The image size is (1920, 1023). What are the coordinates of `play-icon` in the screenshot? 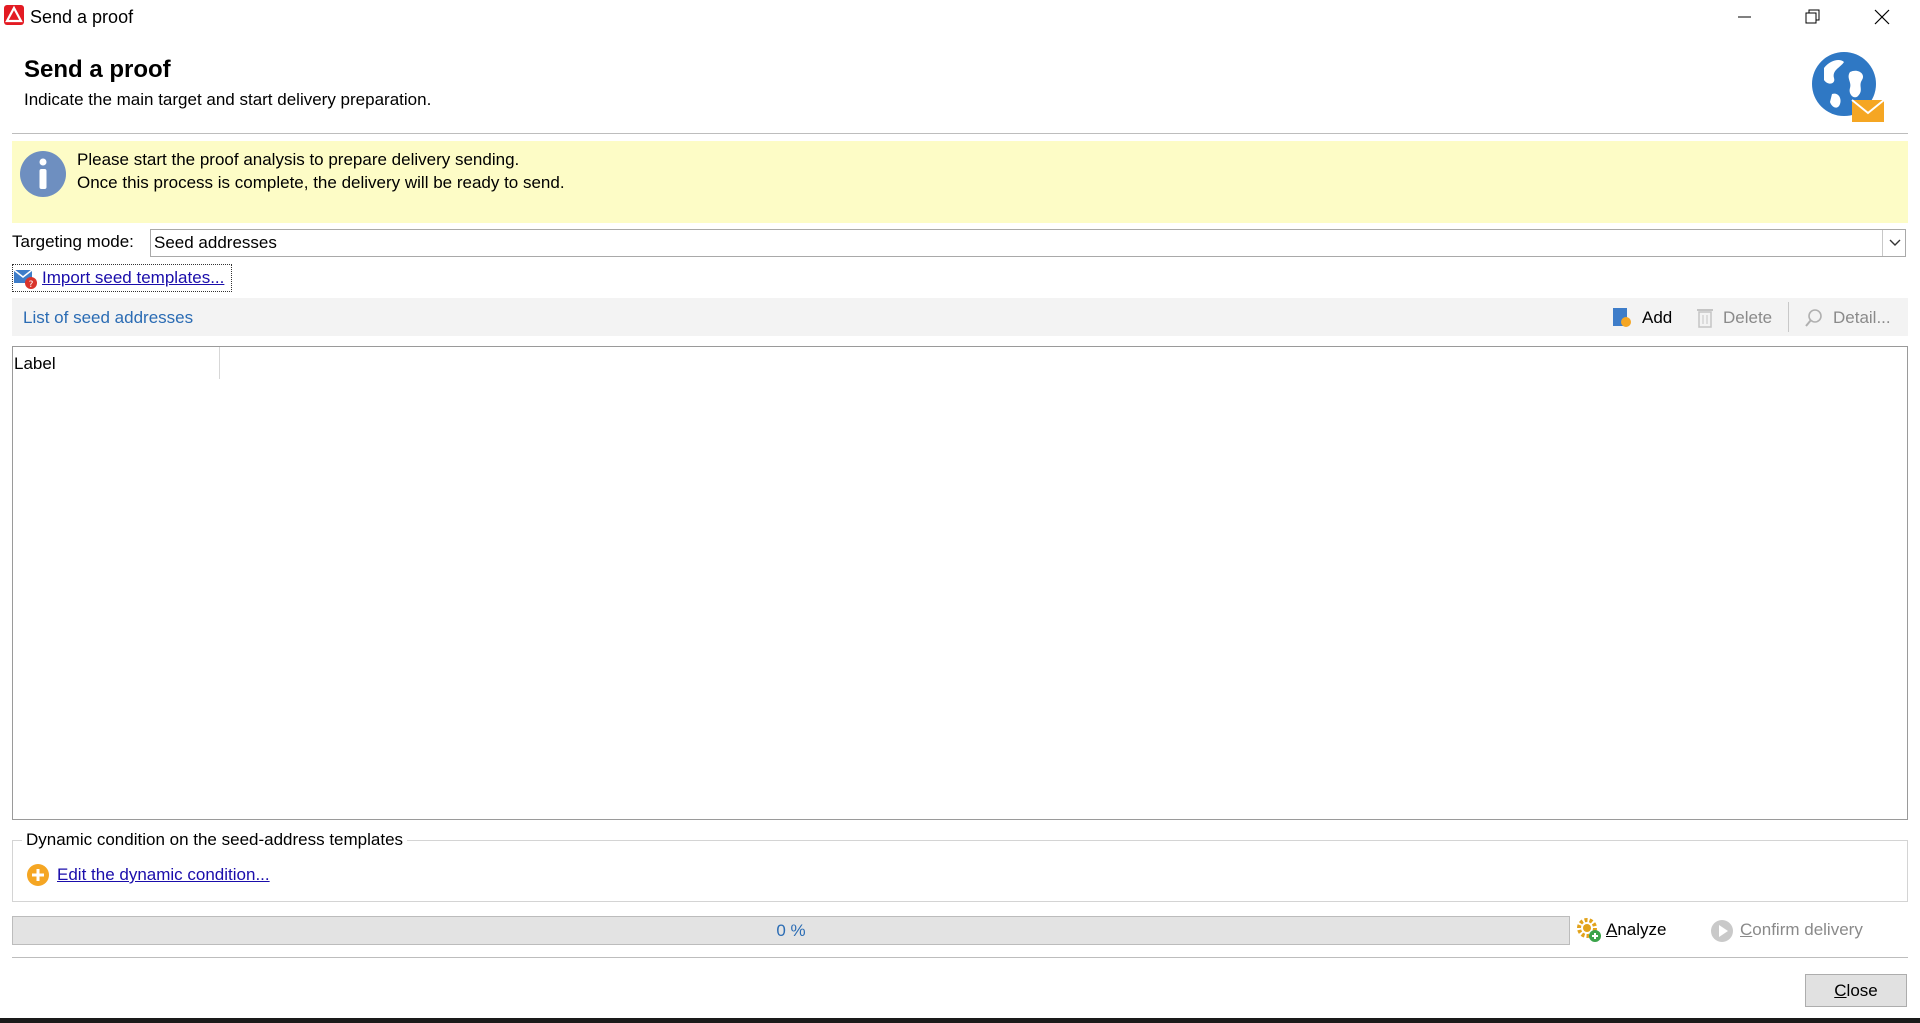 It's located at (1722, 933).